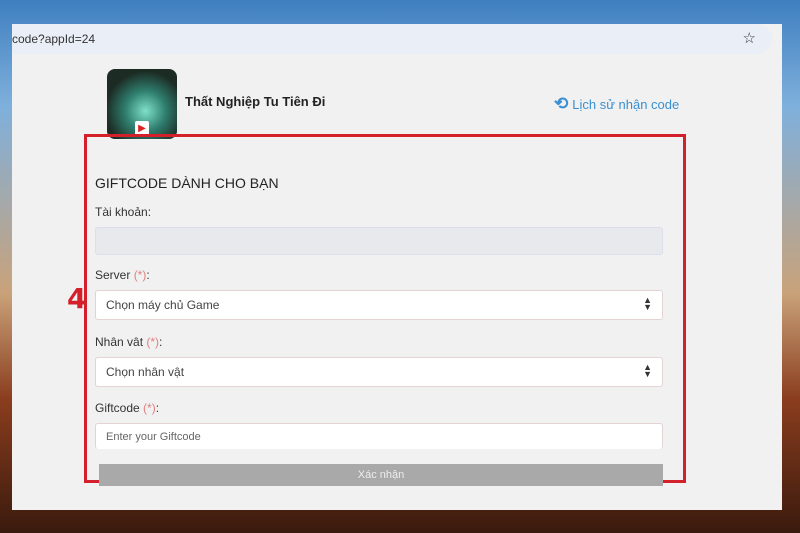 The height and width of the screenshot is (533, 800). What do you see at coordinates (127, 408) in the screenshot?
I see `giftcode-label: Giftcode (*):` at bounding box center [127, 408].